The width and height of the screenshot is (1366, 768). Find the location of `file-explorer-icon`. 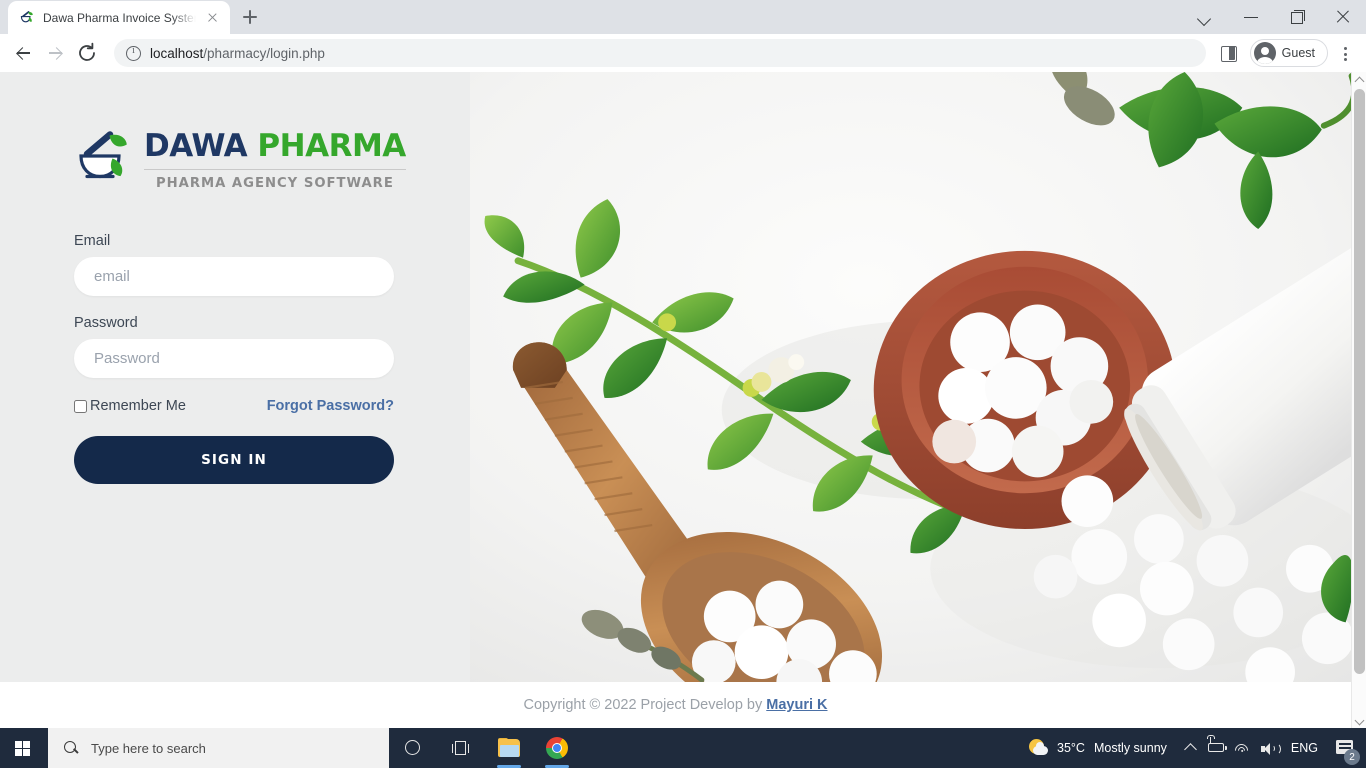

file-explorer-icon is located at coordinates (509, 748).